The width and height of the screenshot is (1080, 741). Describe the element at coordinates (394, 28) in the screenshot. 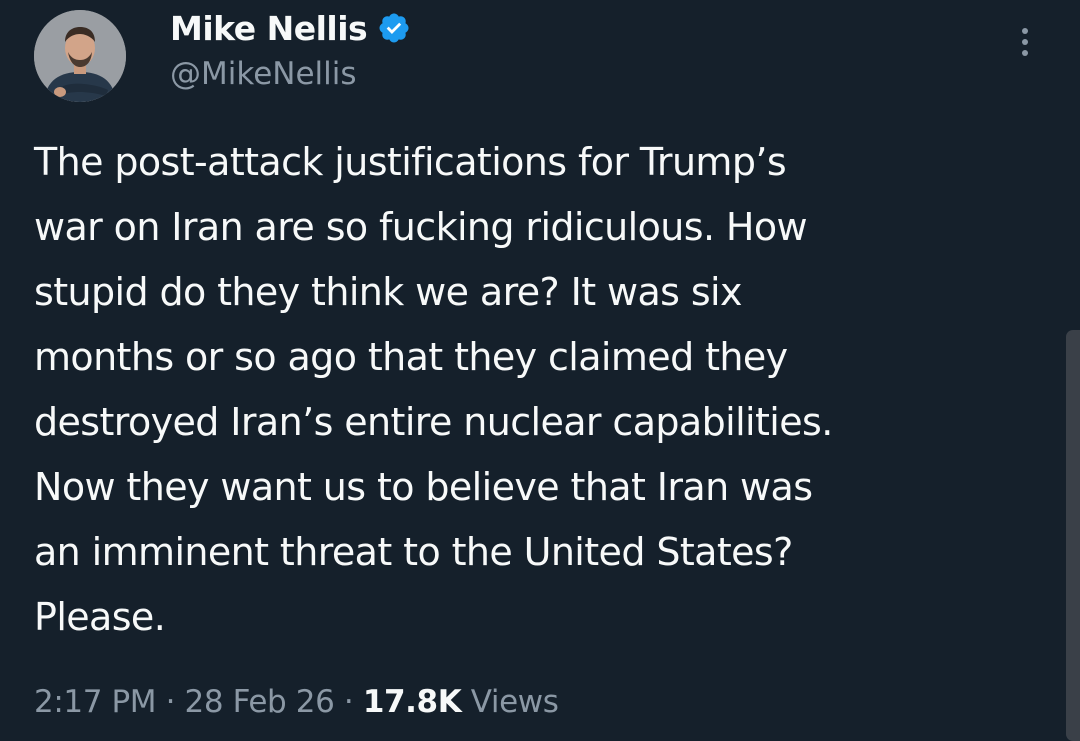

I see `verified-badge-icon` at that location.